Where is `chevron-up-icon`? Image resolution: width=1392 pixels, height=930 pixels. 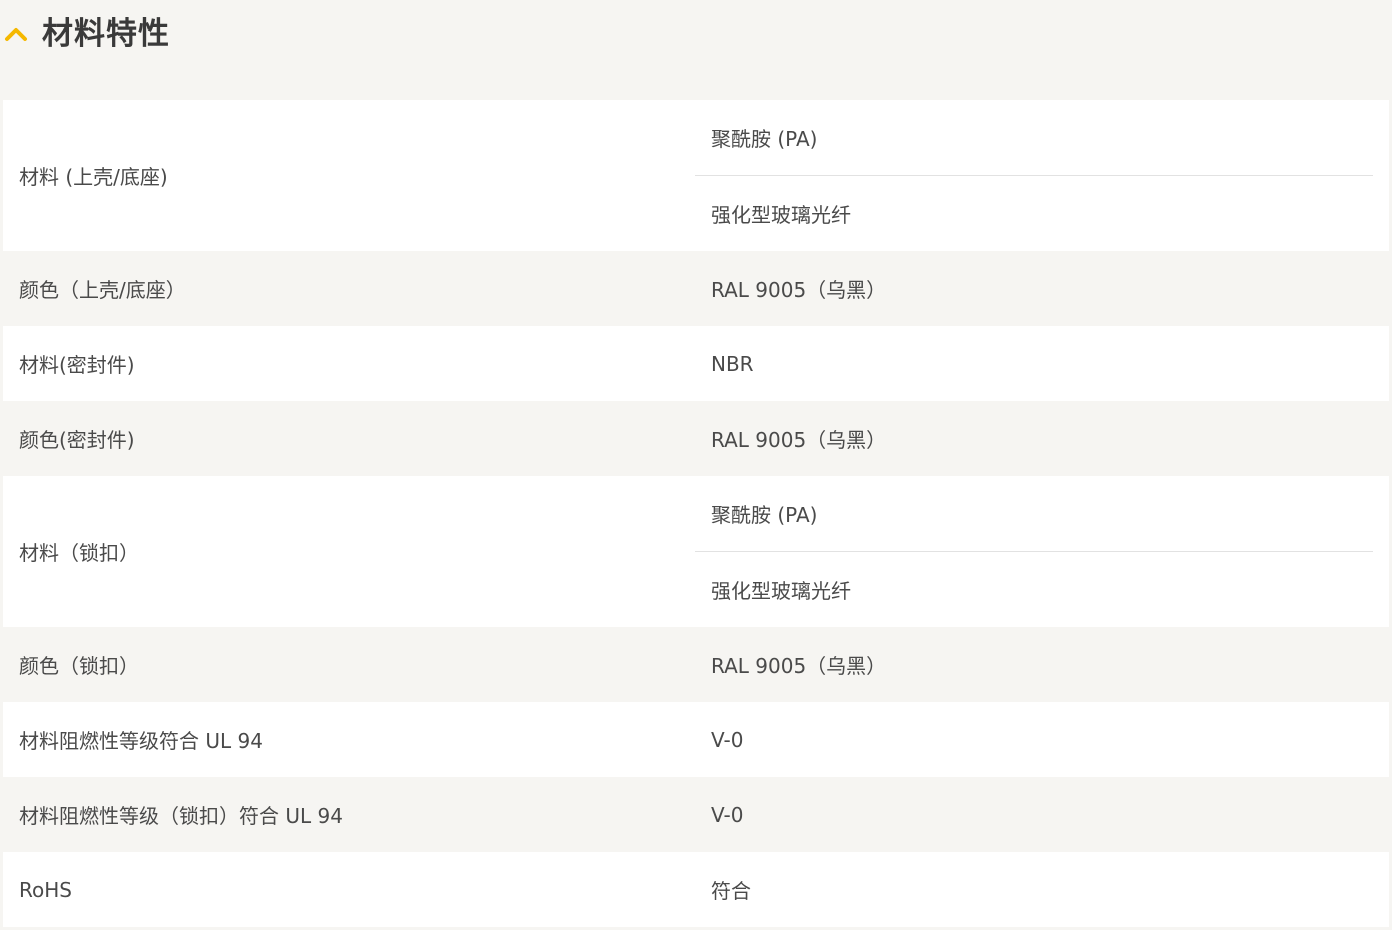 chevron-up-icon is located at coordinates (16, 34).